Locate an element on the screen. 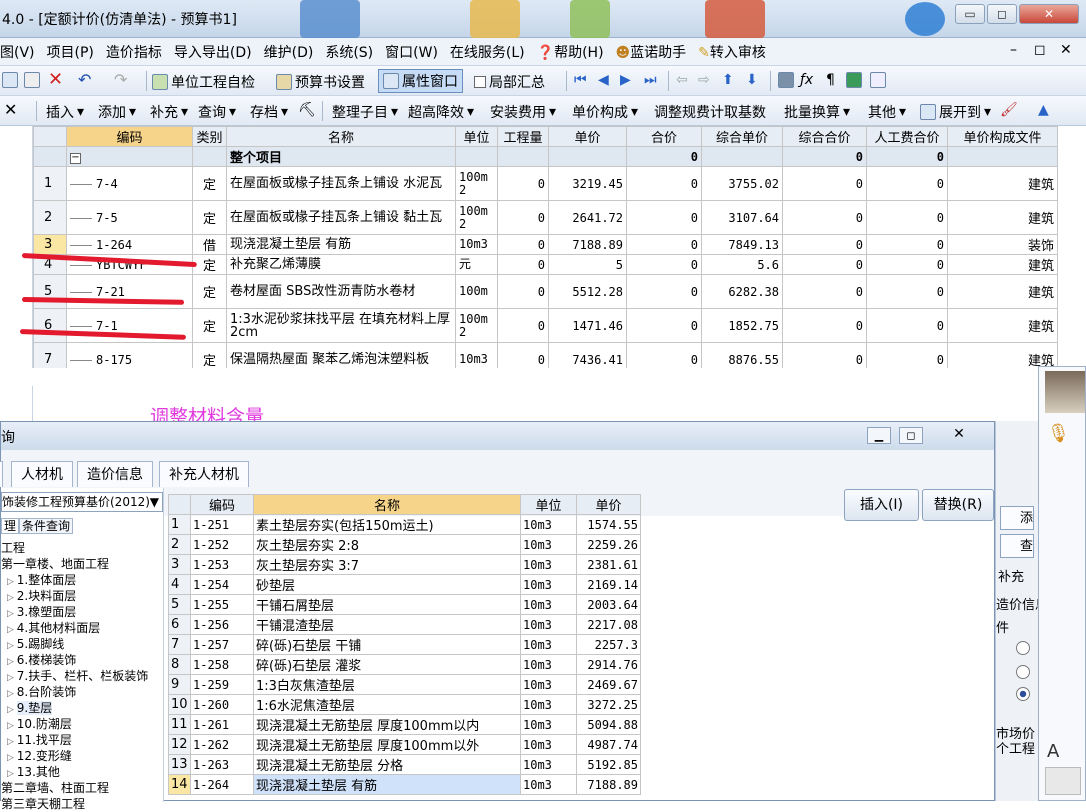 Image resolution: width=1086 pixels, height=812 pixels. comp-price-cell: 7849.13 is located at coordinates (742, 244).